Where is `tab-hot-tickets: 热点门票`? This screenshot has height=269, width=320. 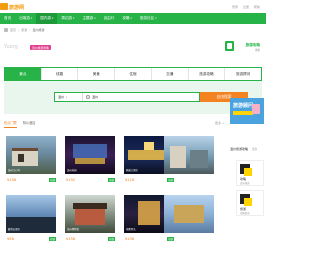
tab-hot-tickets: 热点门票 is located at coordinates (10, 124).